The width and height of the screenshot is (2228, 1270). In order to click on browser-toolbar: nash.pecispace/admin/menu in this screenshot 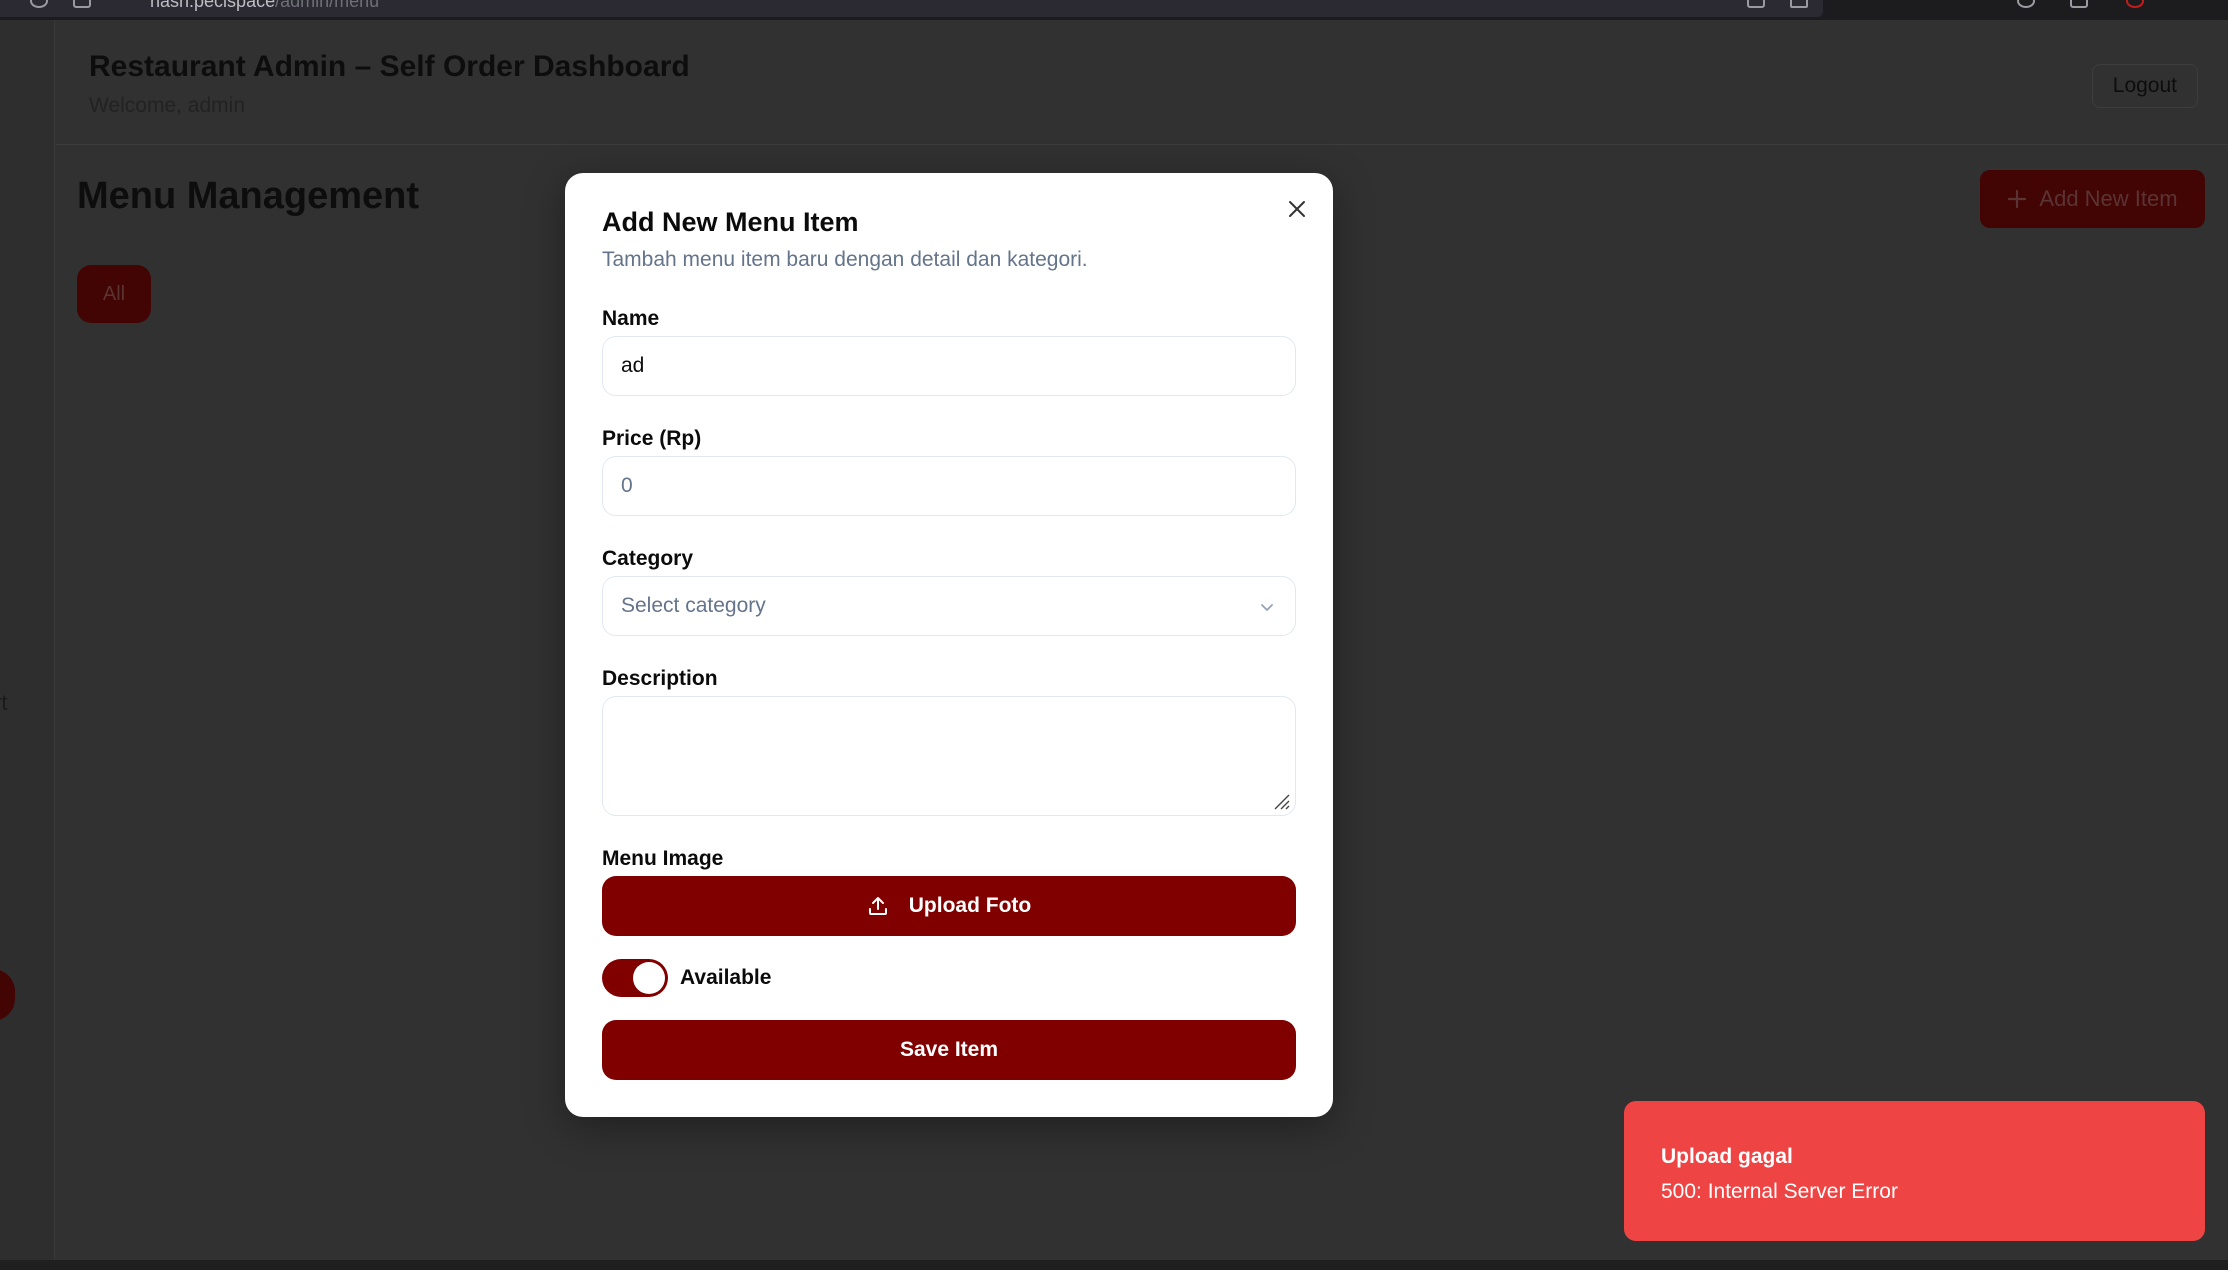, I will do `click(1114, 10)`.